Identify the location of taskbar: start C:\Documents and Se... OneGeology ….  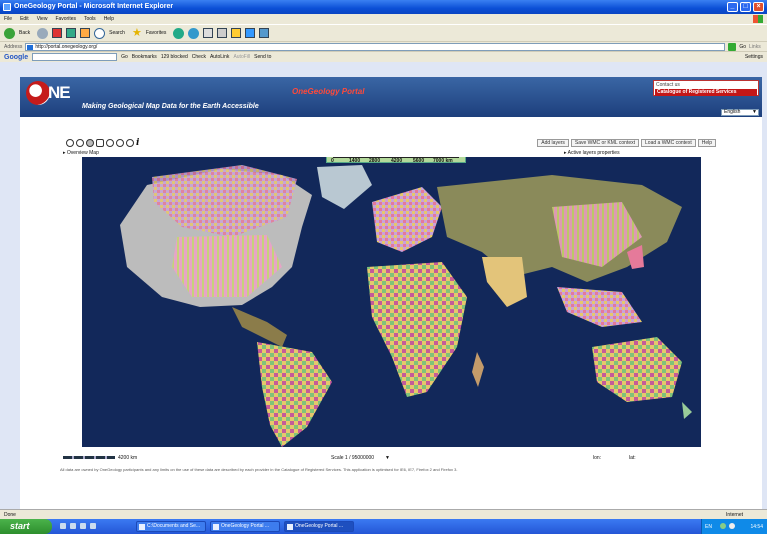
(383, 526).